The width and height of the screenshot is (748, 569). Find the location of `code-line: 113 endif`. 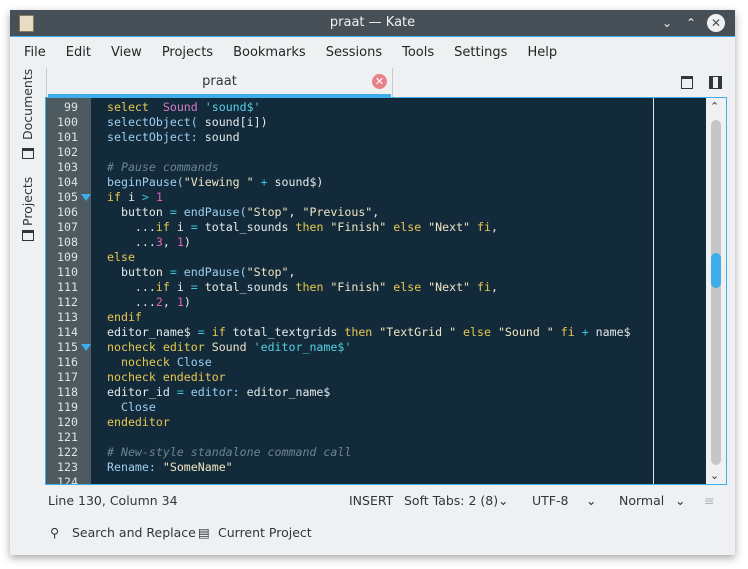

code-line: 113 endif is located at coordinates (376, 317).